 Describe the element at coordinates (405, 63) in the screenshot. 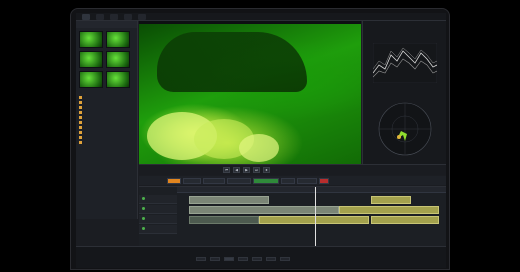

I see `waveform-scope` at that location.